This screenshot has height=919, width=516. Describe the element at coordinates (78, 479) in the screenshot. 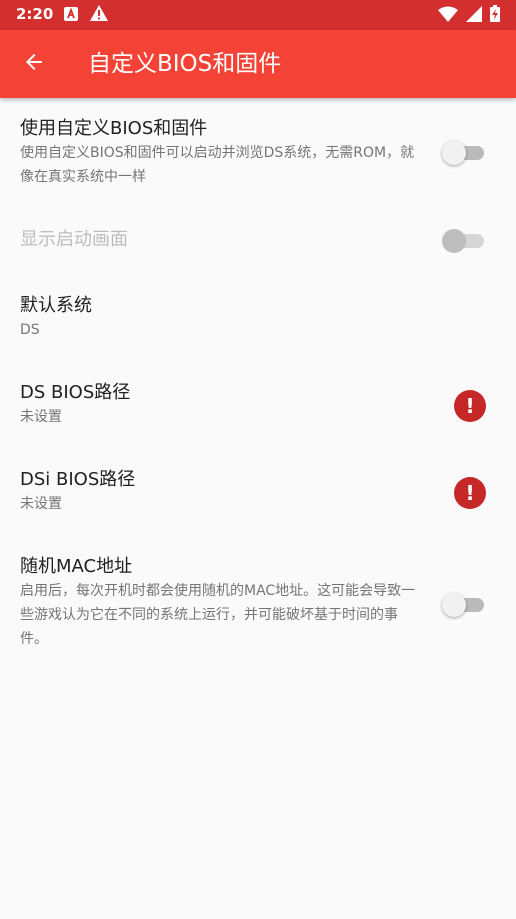

I see `pref-title: DSi BIOS路径` at that location.